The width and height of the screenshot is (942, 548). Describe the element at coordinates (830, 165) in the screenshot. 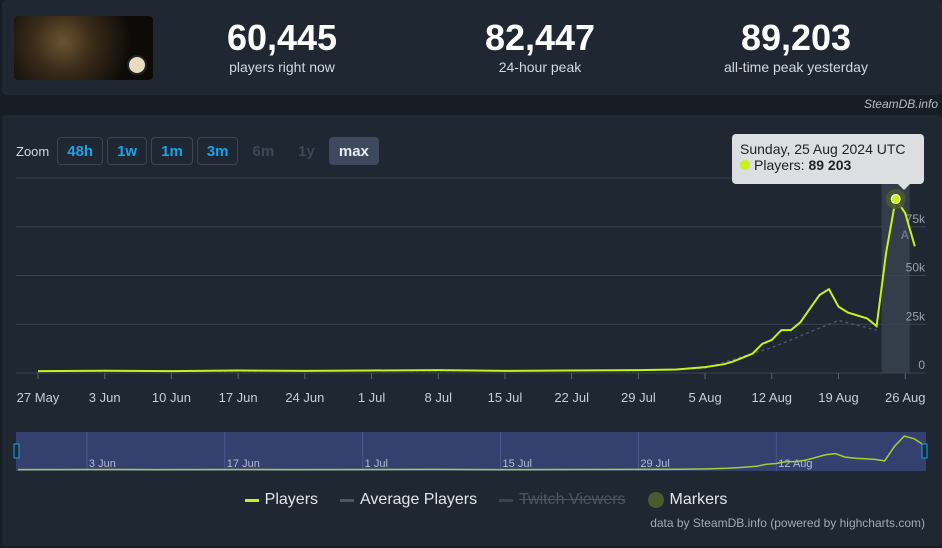

I see `tooltip-value: 89 203` at that location.